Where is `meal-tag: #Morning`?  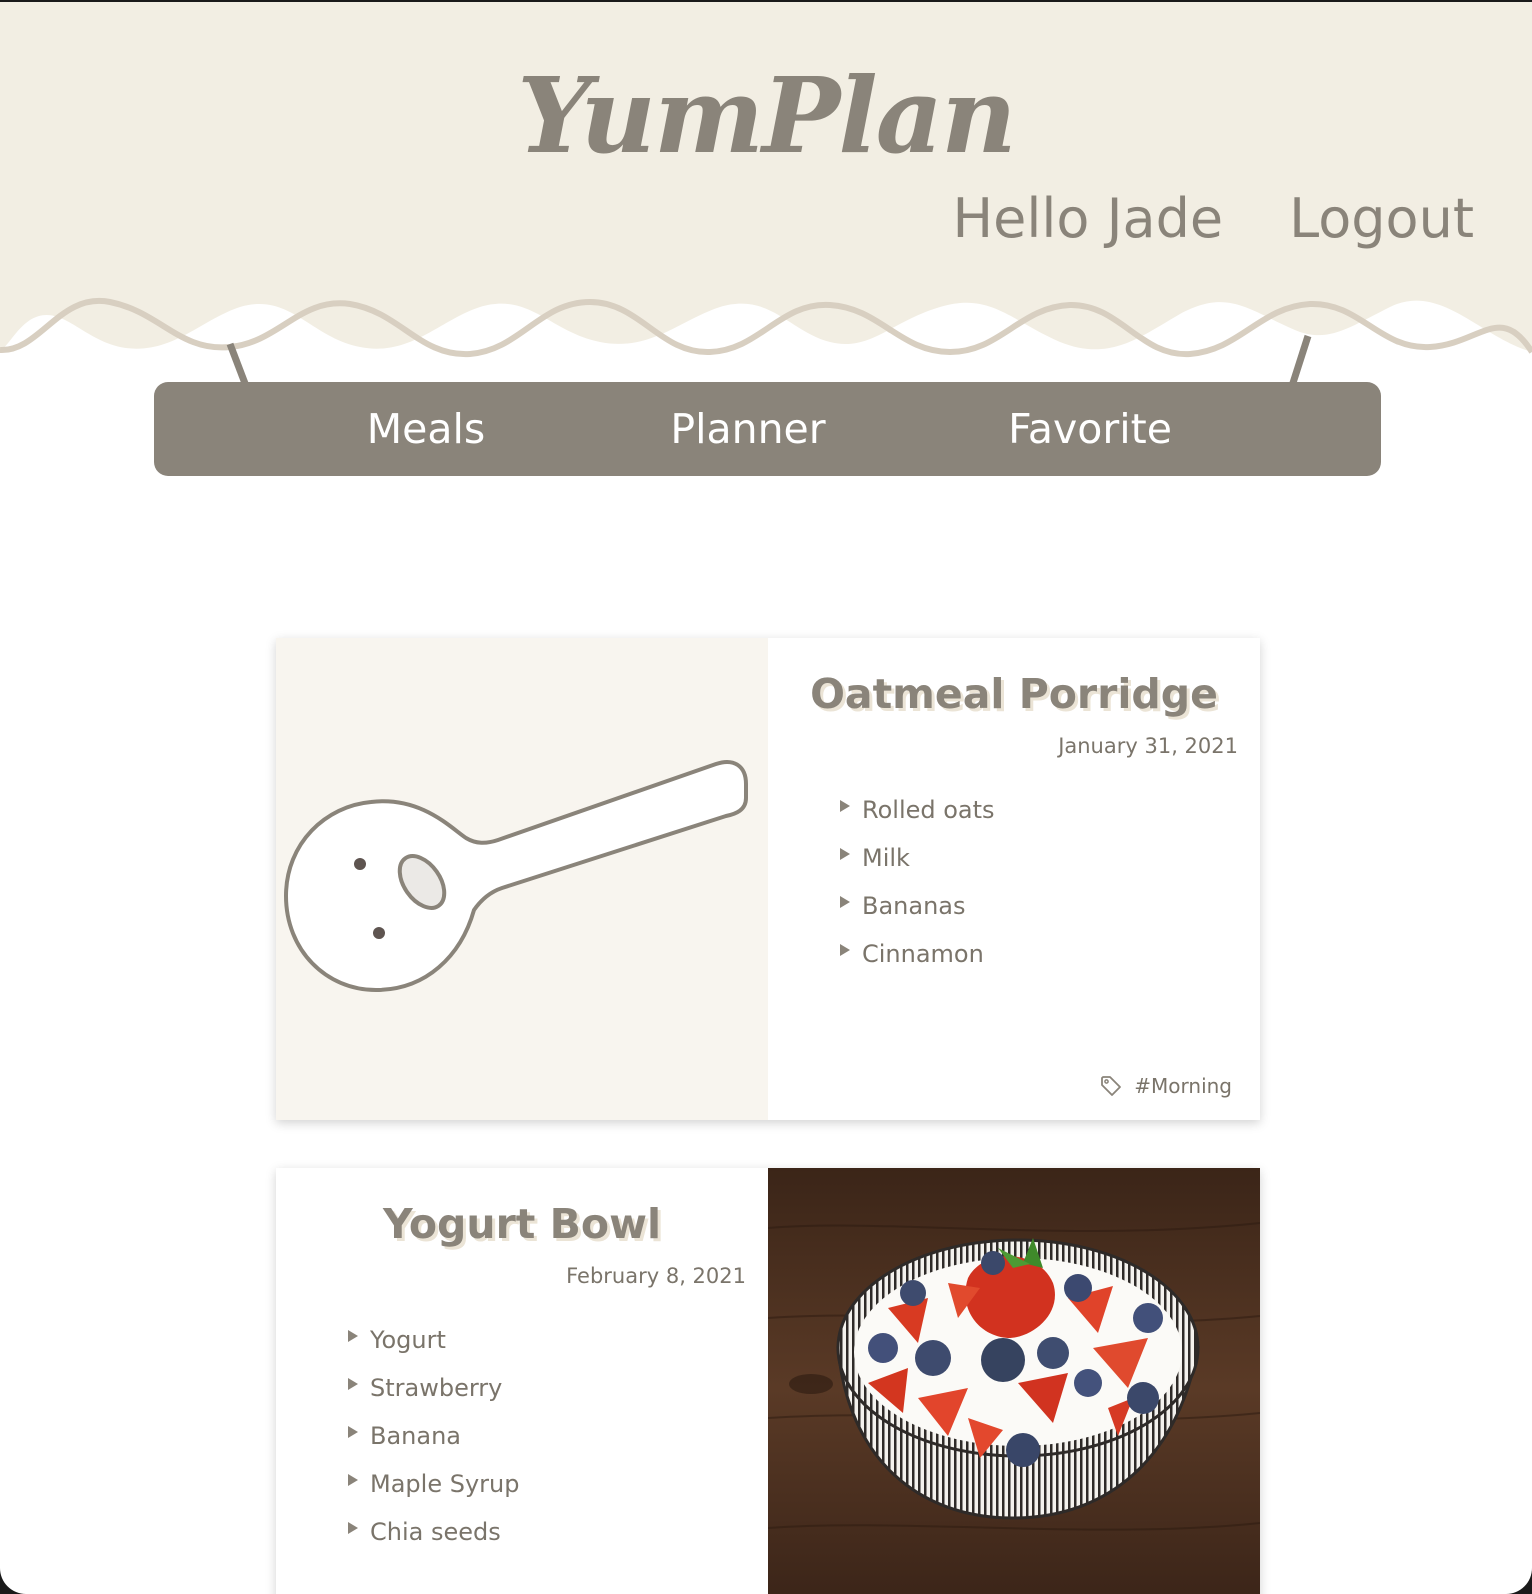 meal-tag: #Morning is located at coordinates (1166, 1086).